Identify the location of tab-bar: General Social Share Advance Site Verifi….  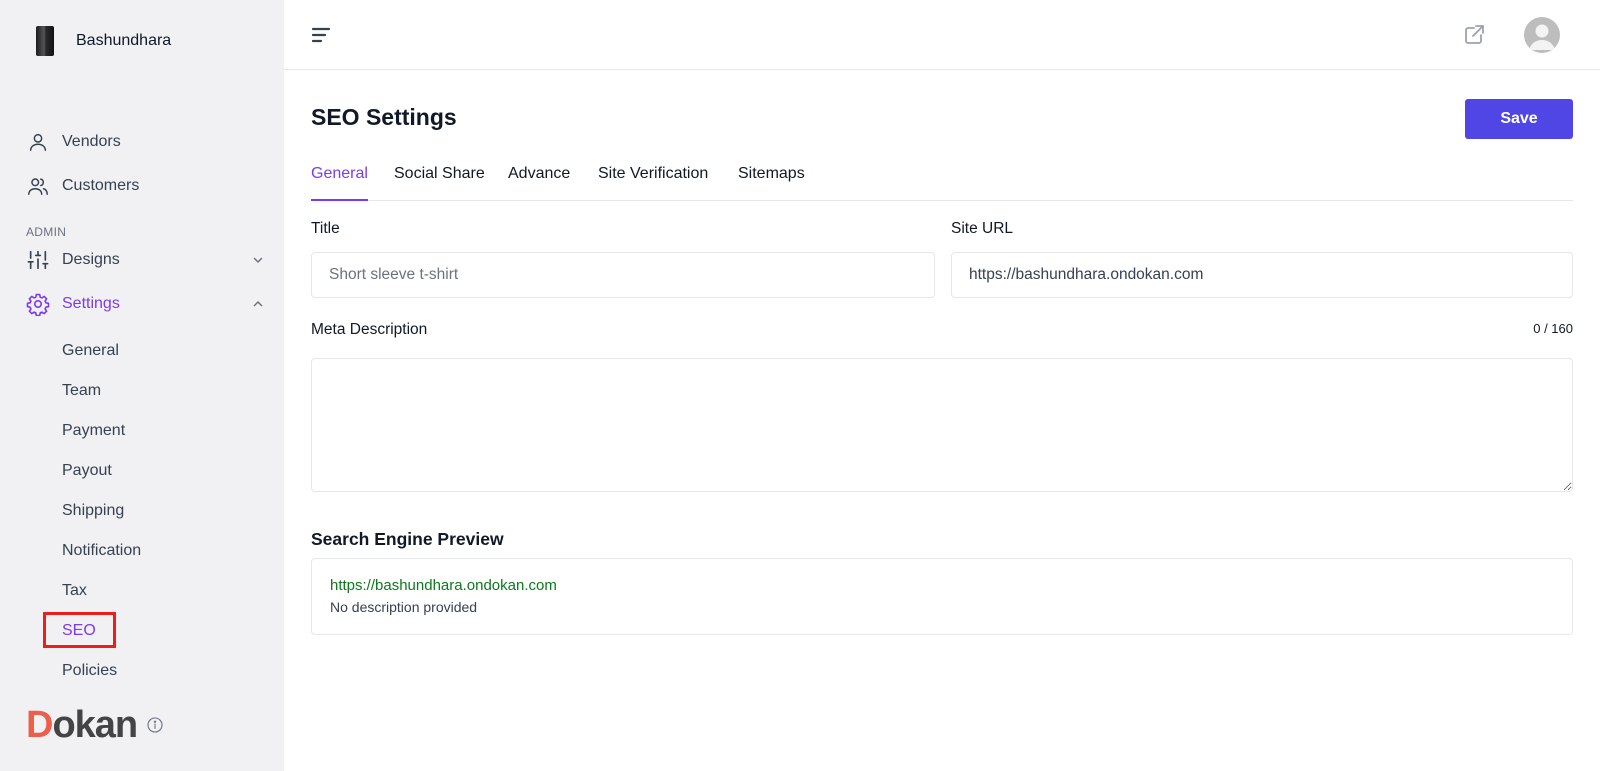
(942, 178).